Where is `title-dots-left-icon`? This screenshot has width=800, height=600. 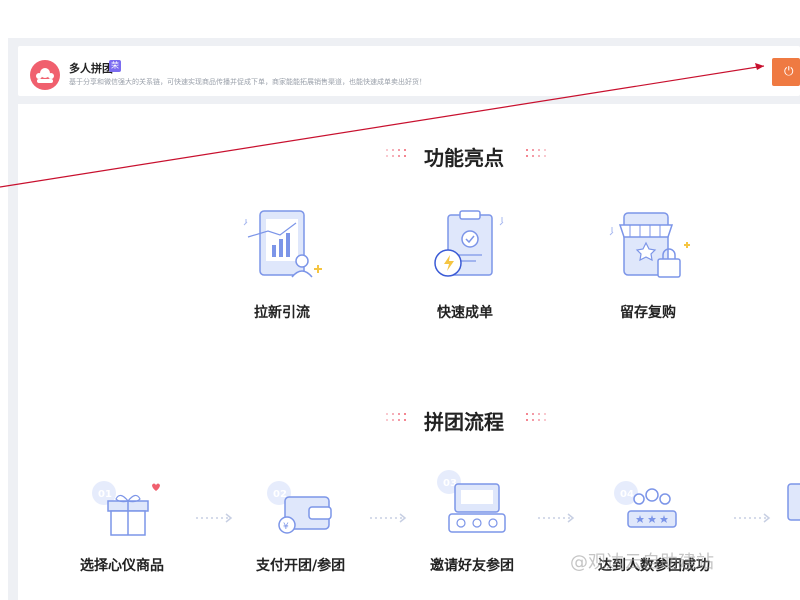 title-dots-left-icon is located at coordinates (399, 154).